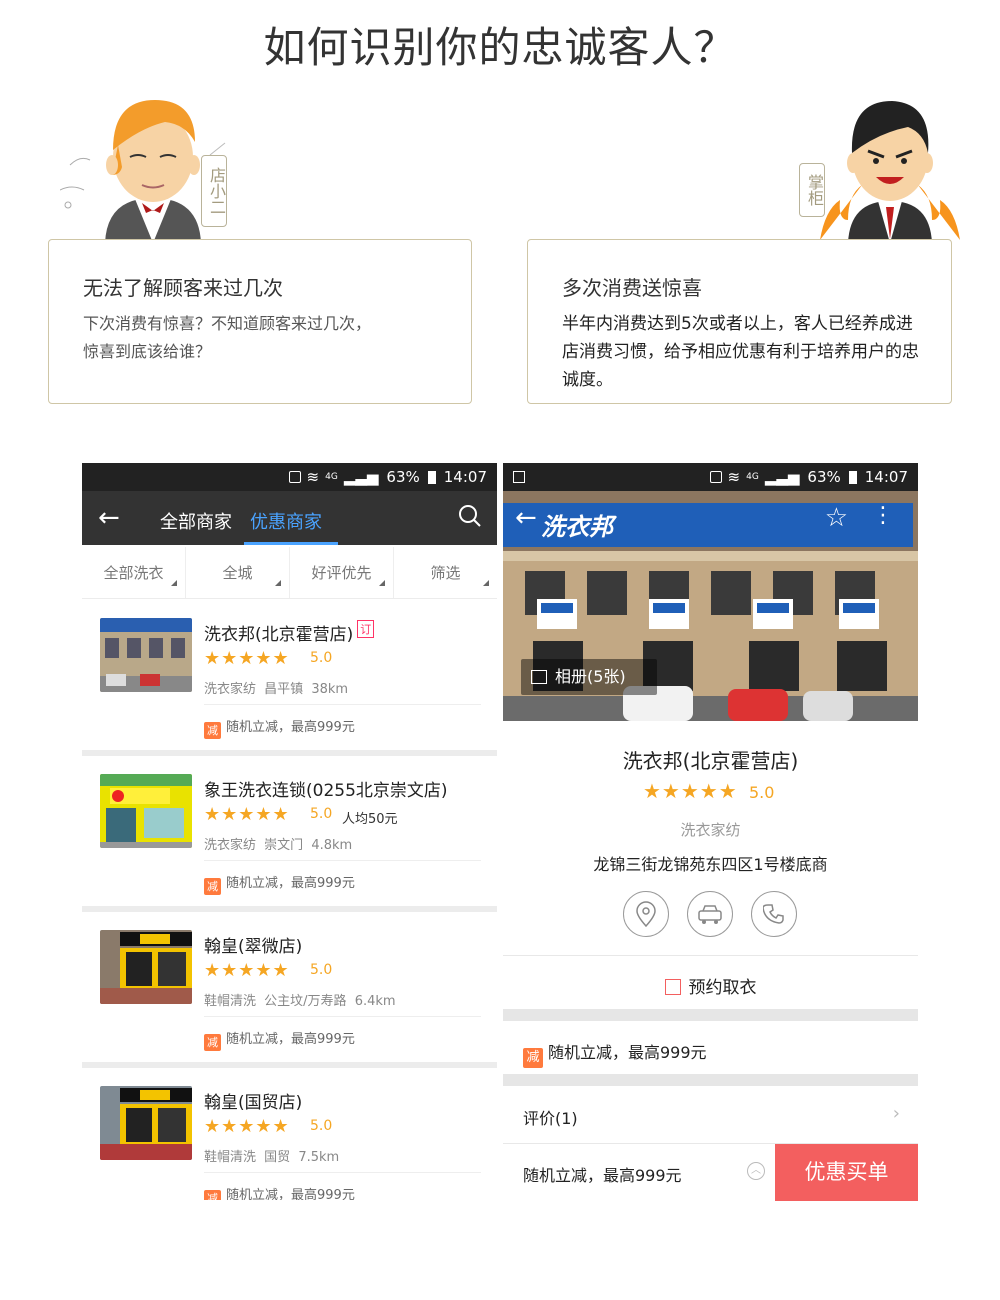 The height and width of the screenshot is (1300, 1000). I want to click on picture-icon, so click(539, 677).